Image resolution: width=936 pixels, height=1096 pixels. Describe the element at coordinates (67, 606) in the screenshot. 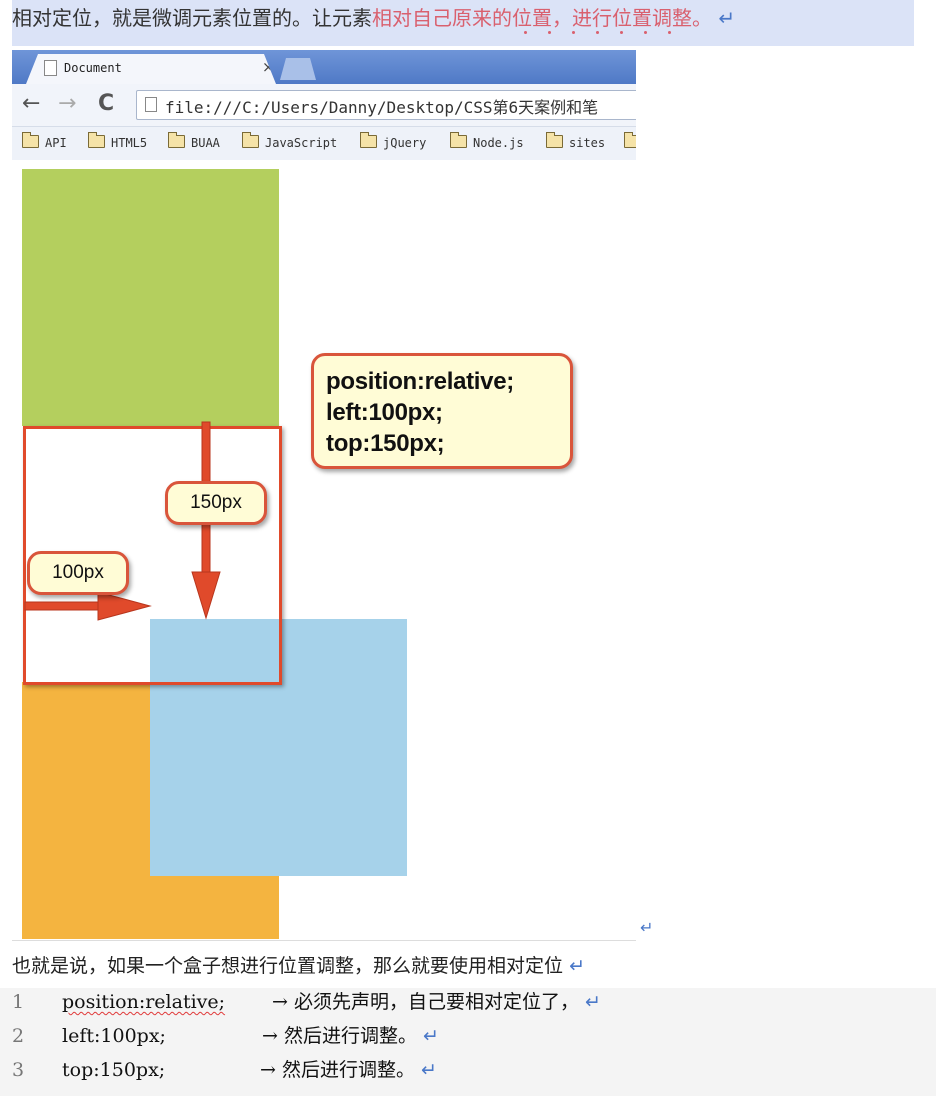

I see `horizontal-arrow-shaft` at that location.